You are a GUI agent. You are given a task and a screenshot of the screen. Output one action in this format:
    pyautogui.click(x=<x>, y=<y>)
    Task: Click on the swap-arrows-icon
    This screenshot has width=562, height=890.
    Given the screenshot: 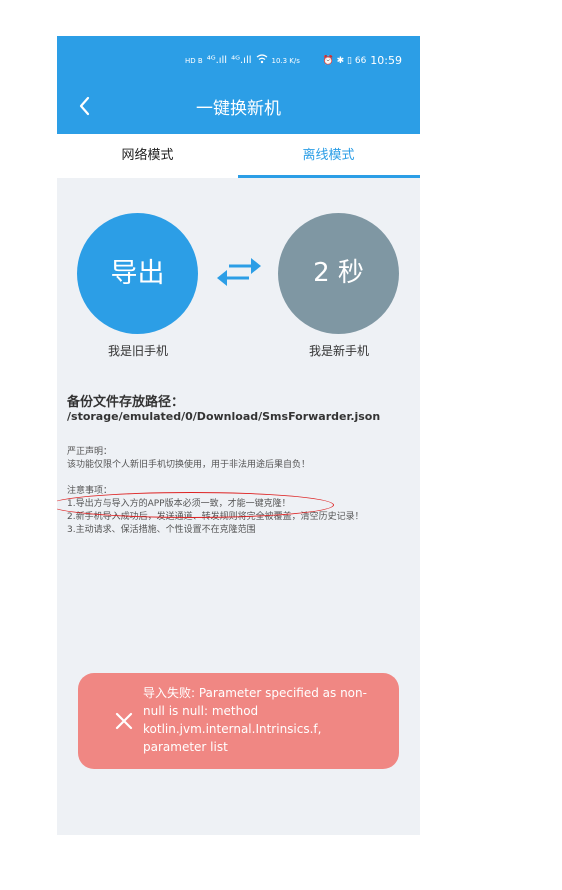 What is the action you would take?
    pyautogui.click(x=239, y=272)
    